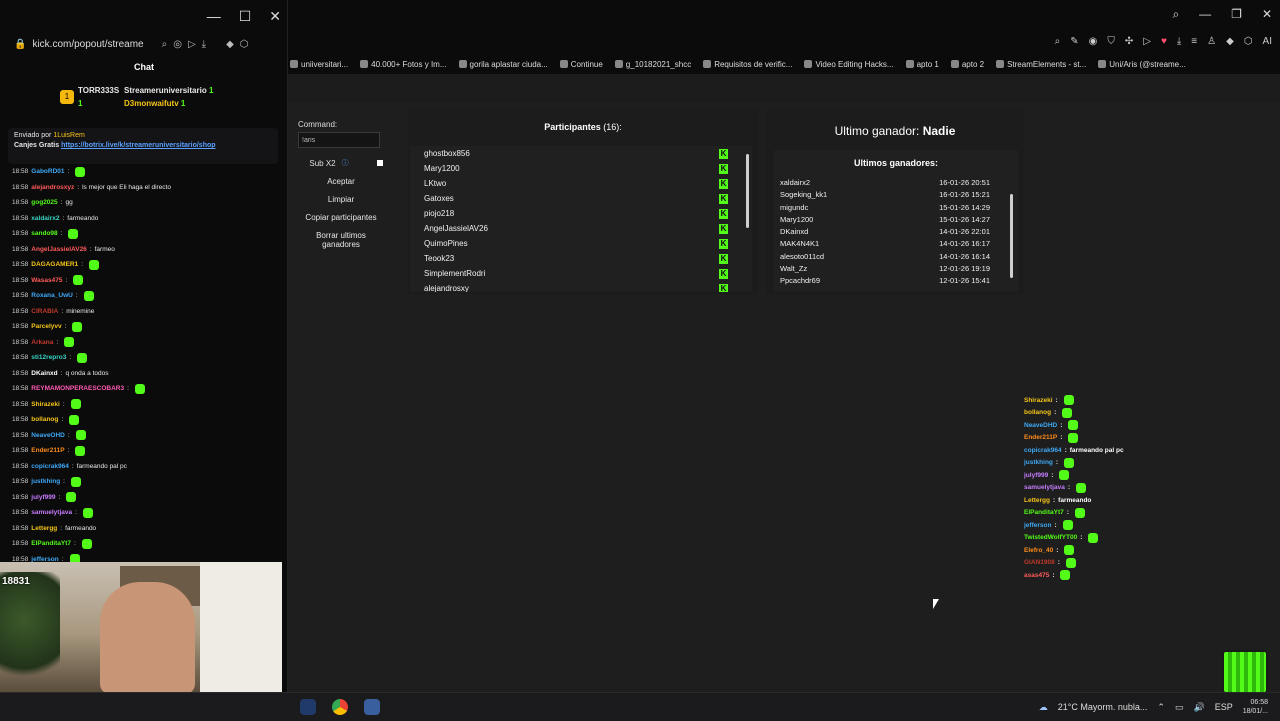  What do you see at coordinates (44, 311) in the screenshot?
I see `chat-username: CIRABIA` at bounding box center [44, 311].